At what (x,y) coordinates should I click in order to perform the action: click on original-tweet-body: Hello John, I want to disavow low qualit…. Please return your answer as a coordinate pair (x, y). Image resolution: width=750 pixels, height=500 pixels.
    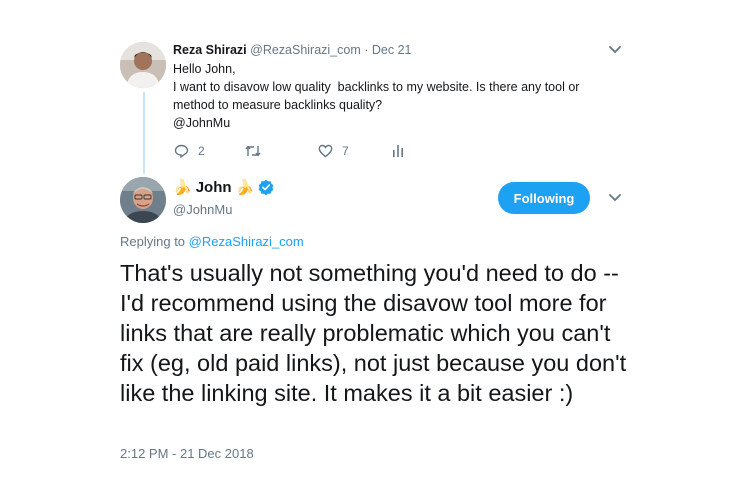
    Looking at the image, I should click on (393, 96).